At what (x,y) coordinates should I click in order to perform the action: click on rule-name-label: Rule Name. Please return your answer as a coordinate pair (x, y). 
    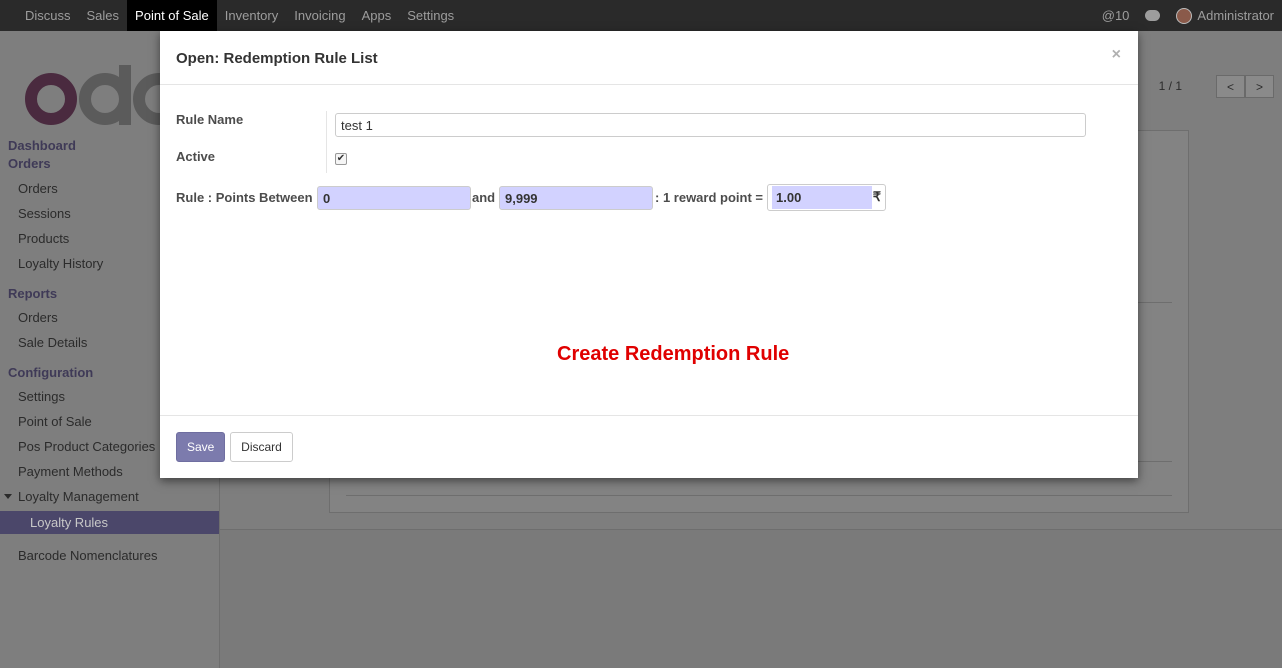
    Looking at the image, I should click on (210, 119).